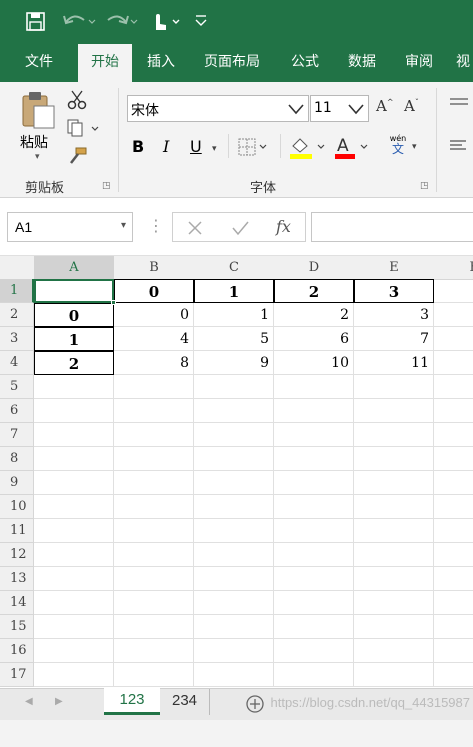  What do you see at coordinates (459, 104) in the screenshot?
I see `align-top-icon` at bounding box center [459, 104].